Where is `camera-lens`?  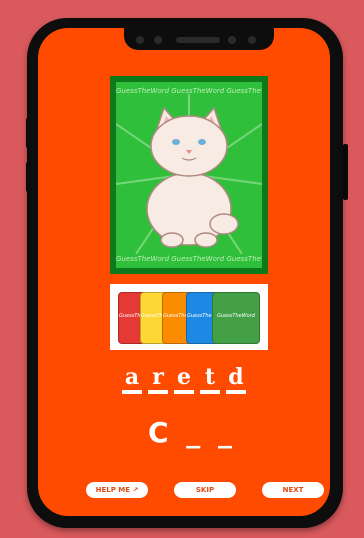
camera-lens is located at coordinates (232, 40).